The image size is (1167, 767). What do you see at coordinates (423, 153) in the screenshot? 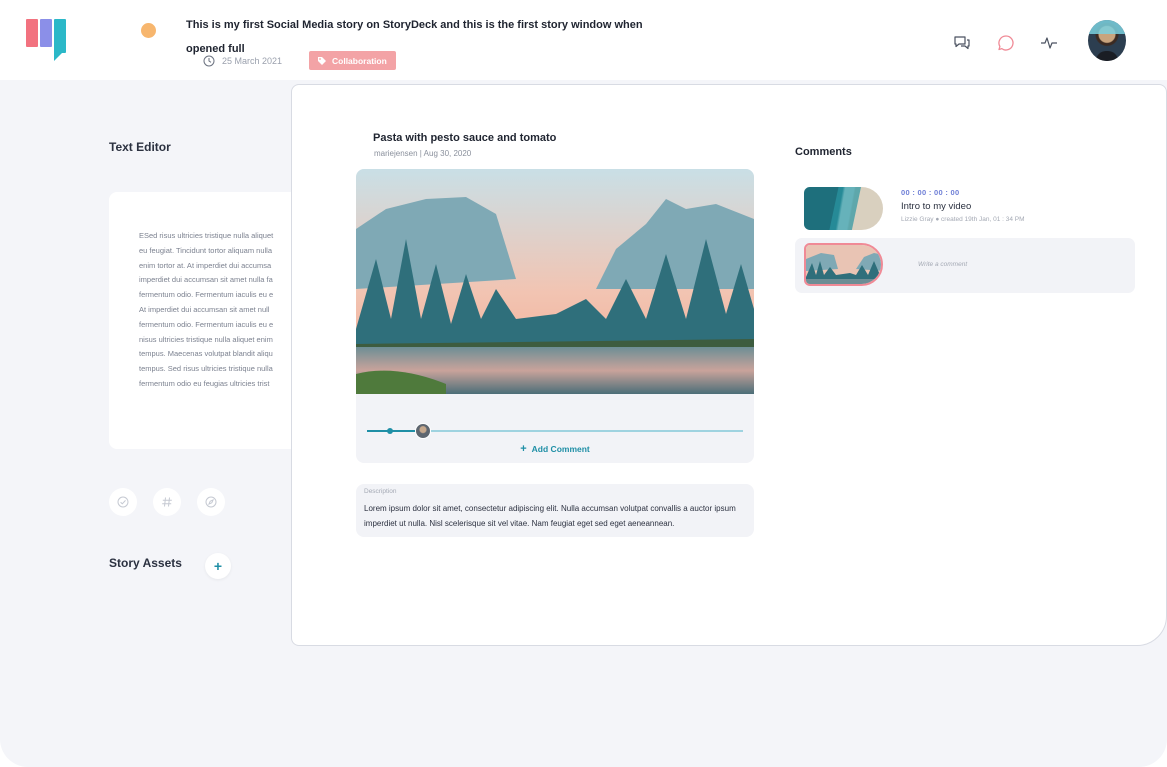
I see `post-author-date: mariejensen | Aug 30, 2020` at bounding box center [423, 153].